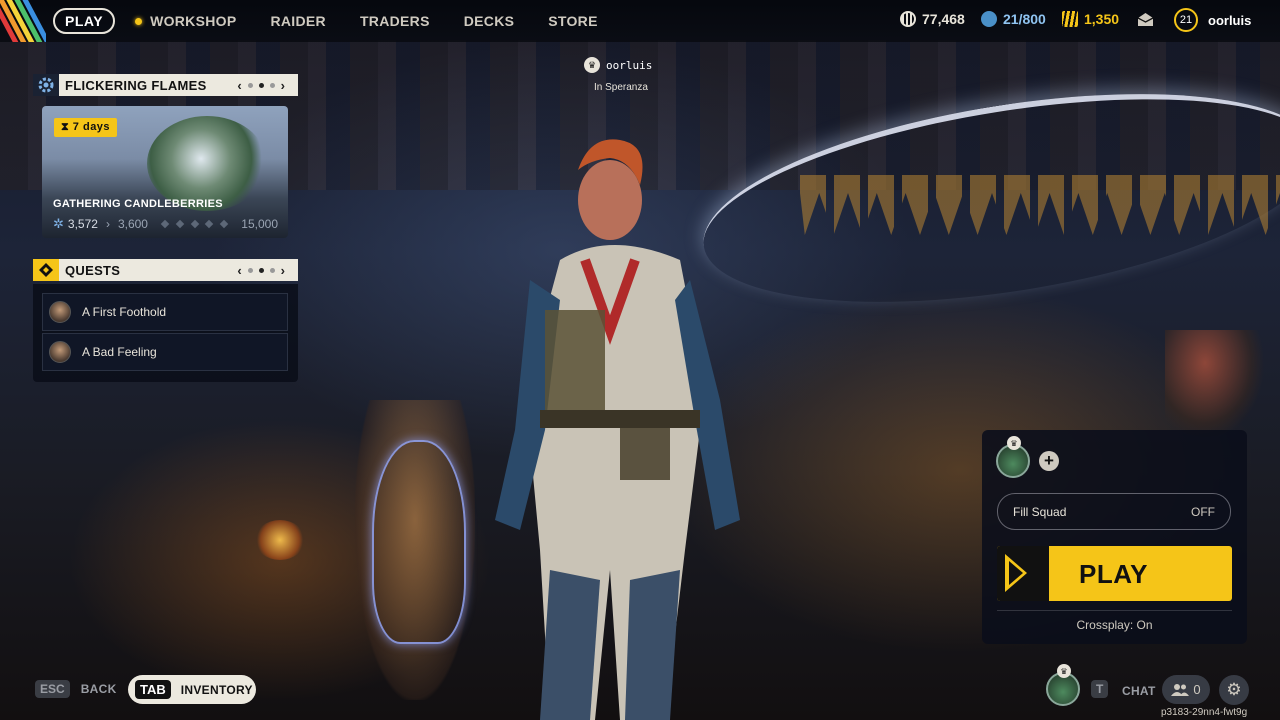 Image resolution: width=1280 pixels, height=720 pixels. I want to click on mail-icon, so click(1145, 19).